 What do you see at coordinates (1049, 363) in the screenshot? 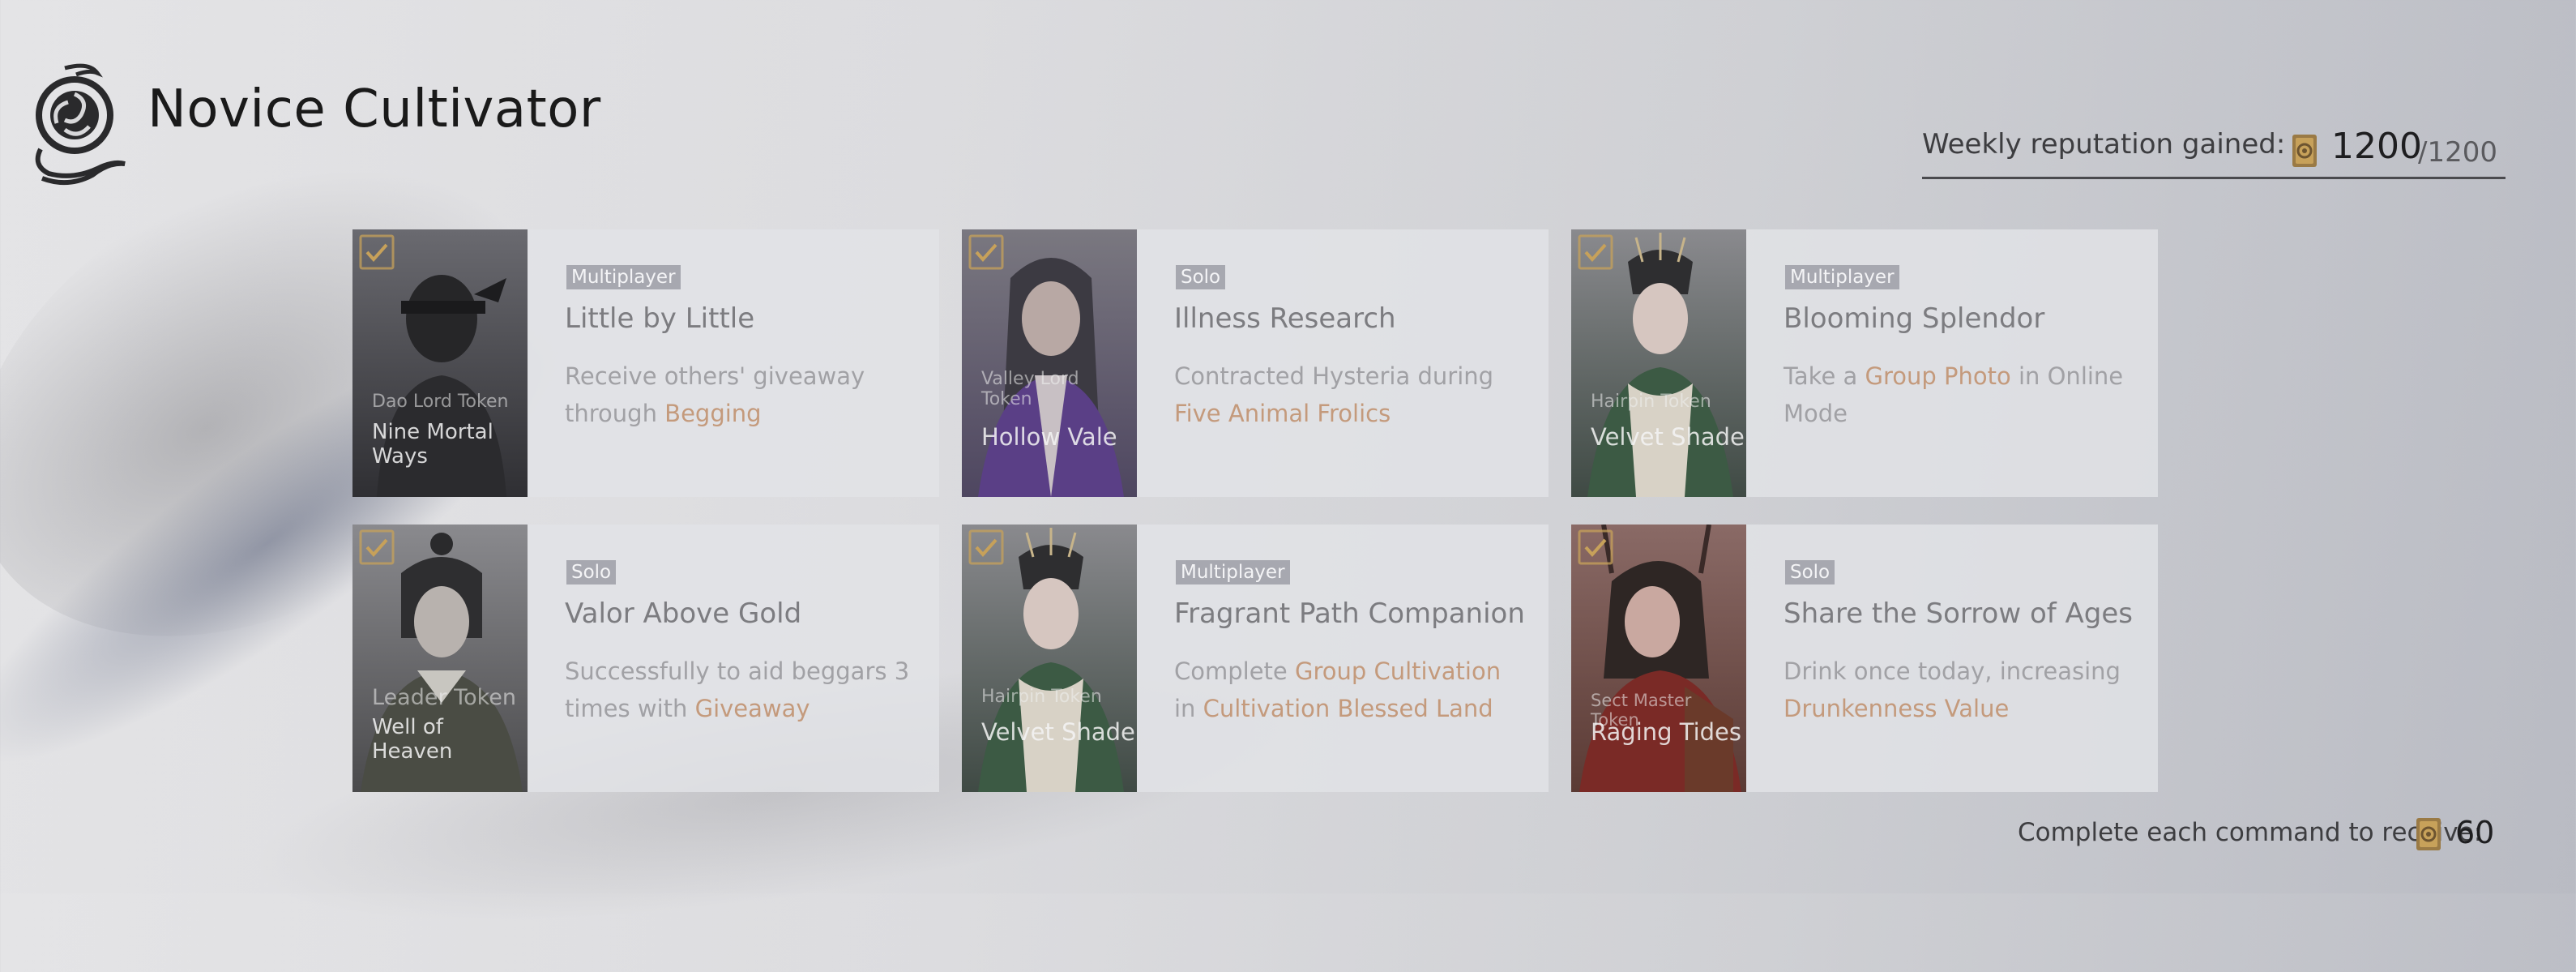
I see `token-portrait: Valley Lord Token Hollow Vale` at bounding box center [1049, 363].